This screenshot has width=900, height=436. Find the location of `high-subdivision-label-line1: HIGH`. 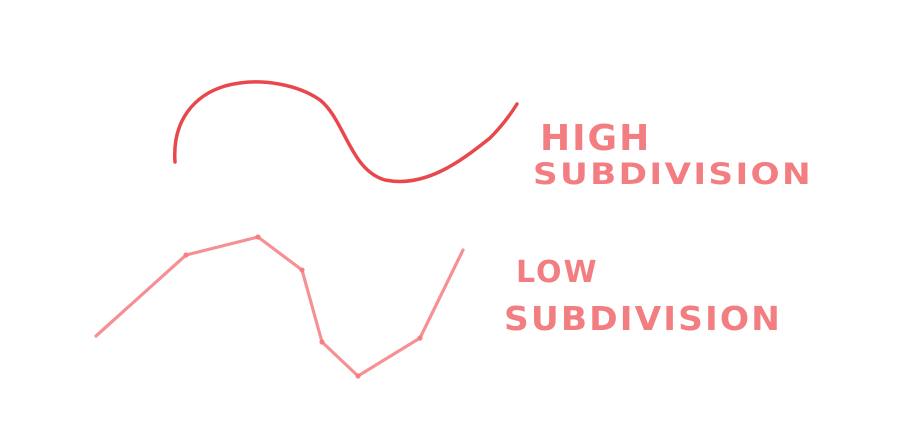

high-subdivision-label-line1: HIGH is located at coordinates (595, 138).